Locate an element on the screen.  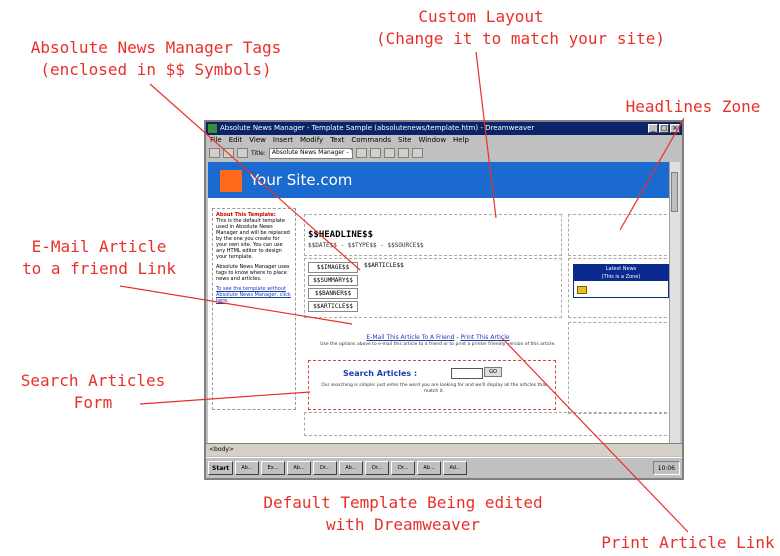
menu-item: Edit is located at coordinates (236, 140).